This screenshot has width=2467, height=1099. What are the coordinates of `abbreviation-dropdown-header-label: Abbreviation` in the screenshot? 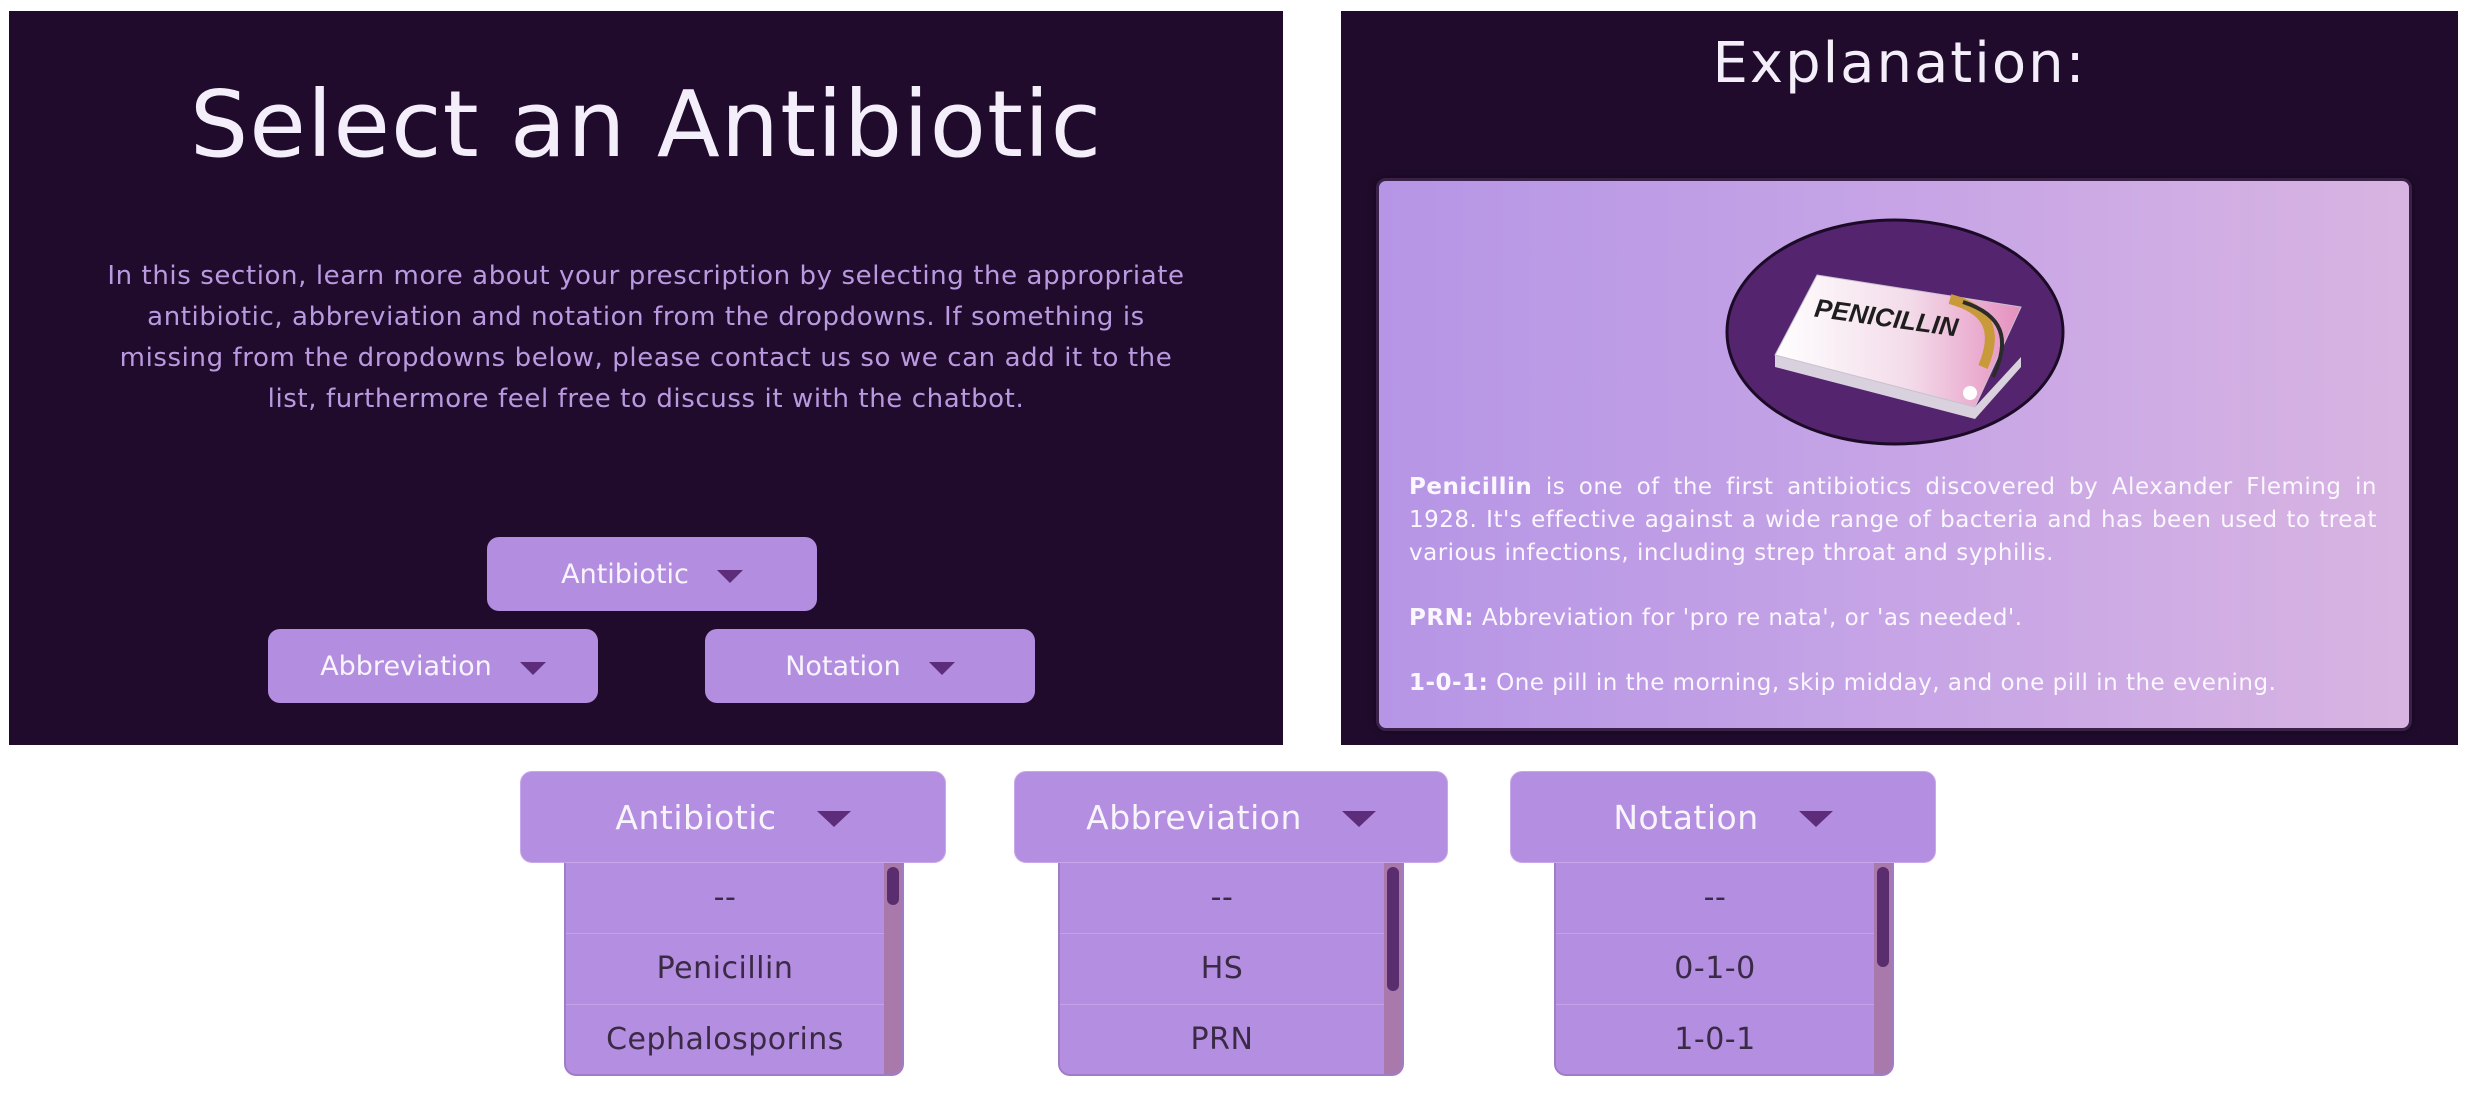 It's located at (1194, 817).